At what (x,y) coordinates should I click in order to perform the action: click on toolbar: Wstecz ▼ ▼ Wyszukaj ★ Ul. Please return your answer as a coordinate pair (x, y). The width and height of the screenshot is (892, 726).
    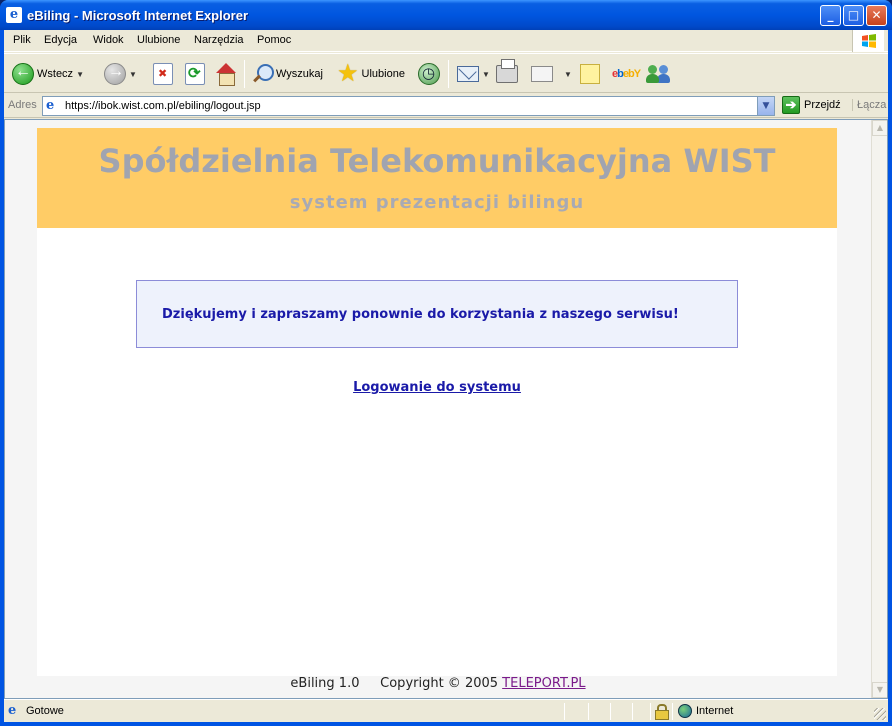
    Looking at the image, I should click on (446, 73).